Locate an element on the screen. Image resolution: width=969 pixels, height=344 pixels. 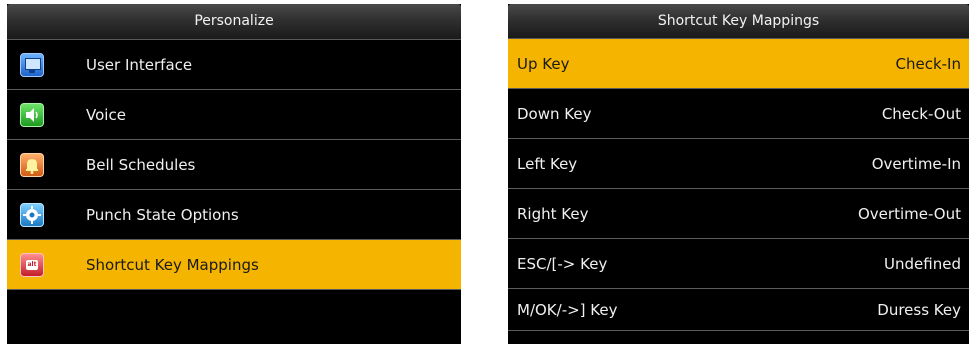
speaker-icon is located at coordinates (32, 115).